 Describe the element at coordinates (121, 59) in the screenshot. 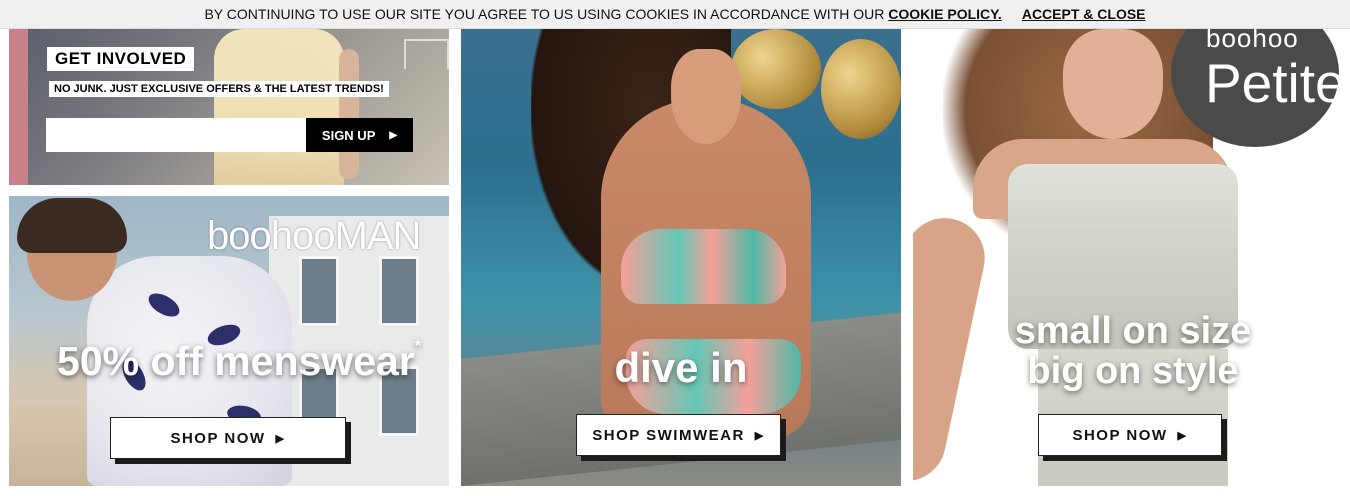

I see `newsletter-heading: GET INVOLVED` at that location.